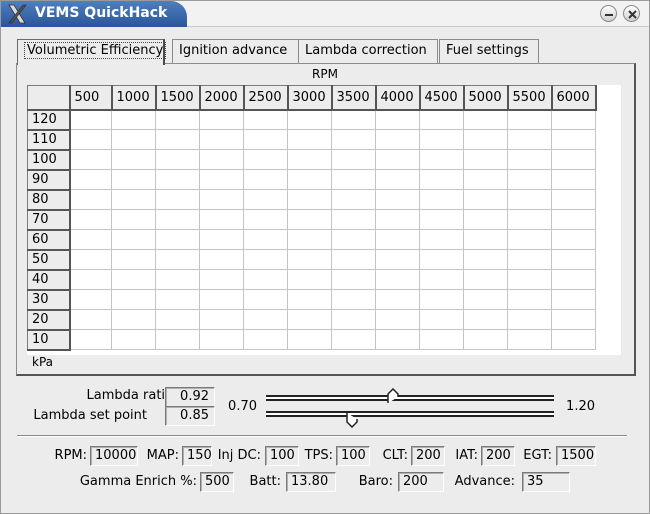 The height and width of the screenshot is (514, 650). What do you see at coordinates (17, 14) in the screenshot?
I see `x-logo-icon` at bounding box center [17, 14].